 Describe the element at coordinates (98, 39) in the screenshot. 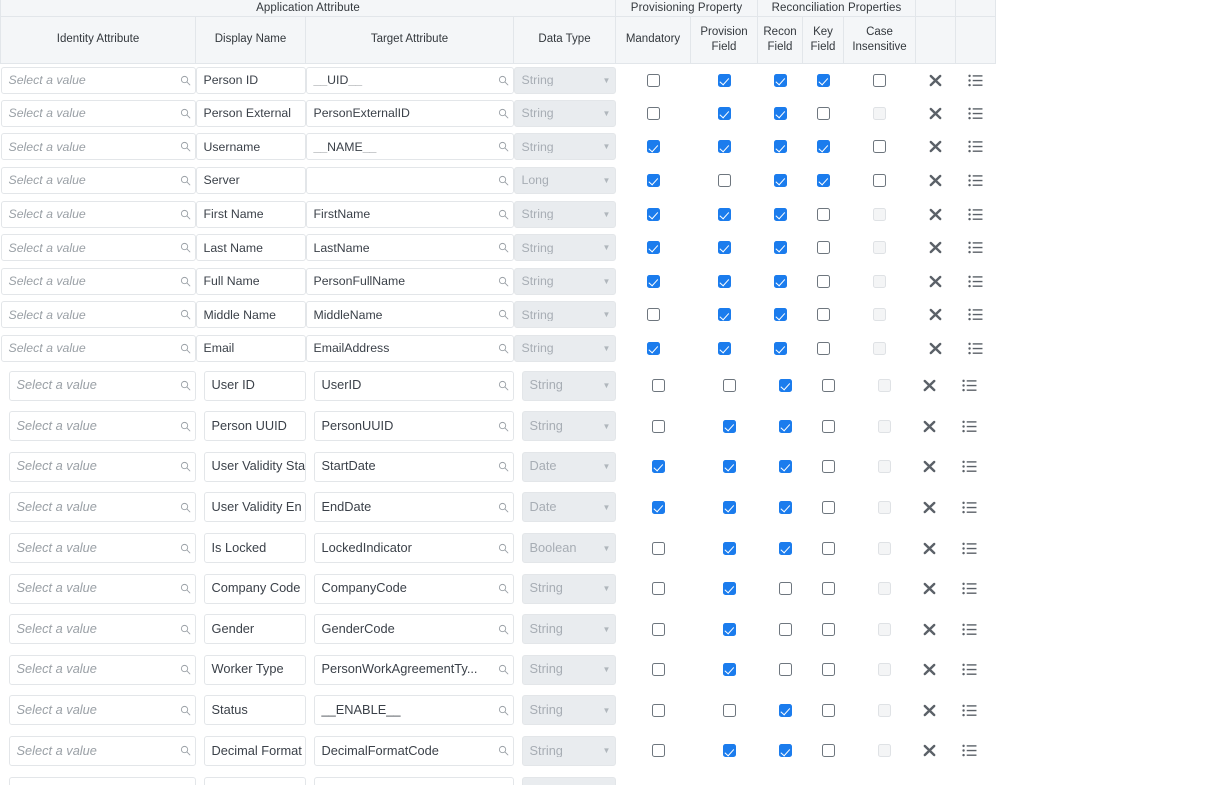

I see `column-header-identity-attribute: Identity Attribute` at that location.